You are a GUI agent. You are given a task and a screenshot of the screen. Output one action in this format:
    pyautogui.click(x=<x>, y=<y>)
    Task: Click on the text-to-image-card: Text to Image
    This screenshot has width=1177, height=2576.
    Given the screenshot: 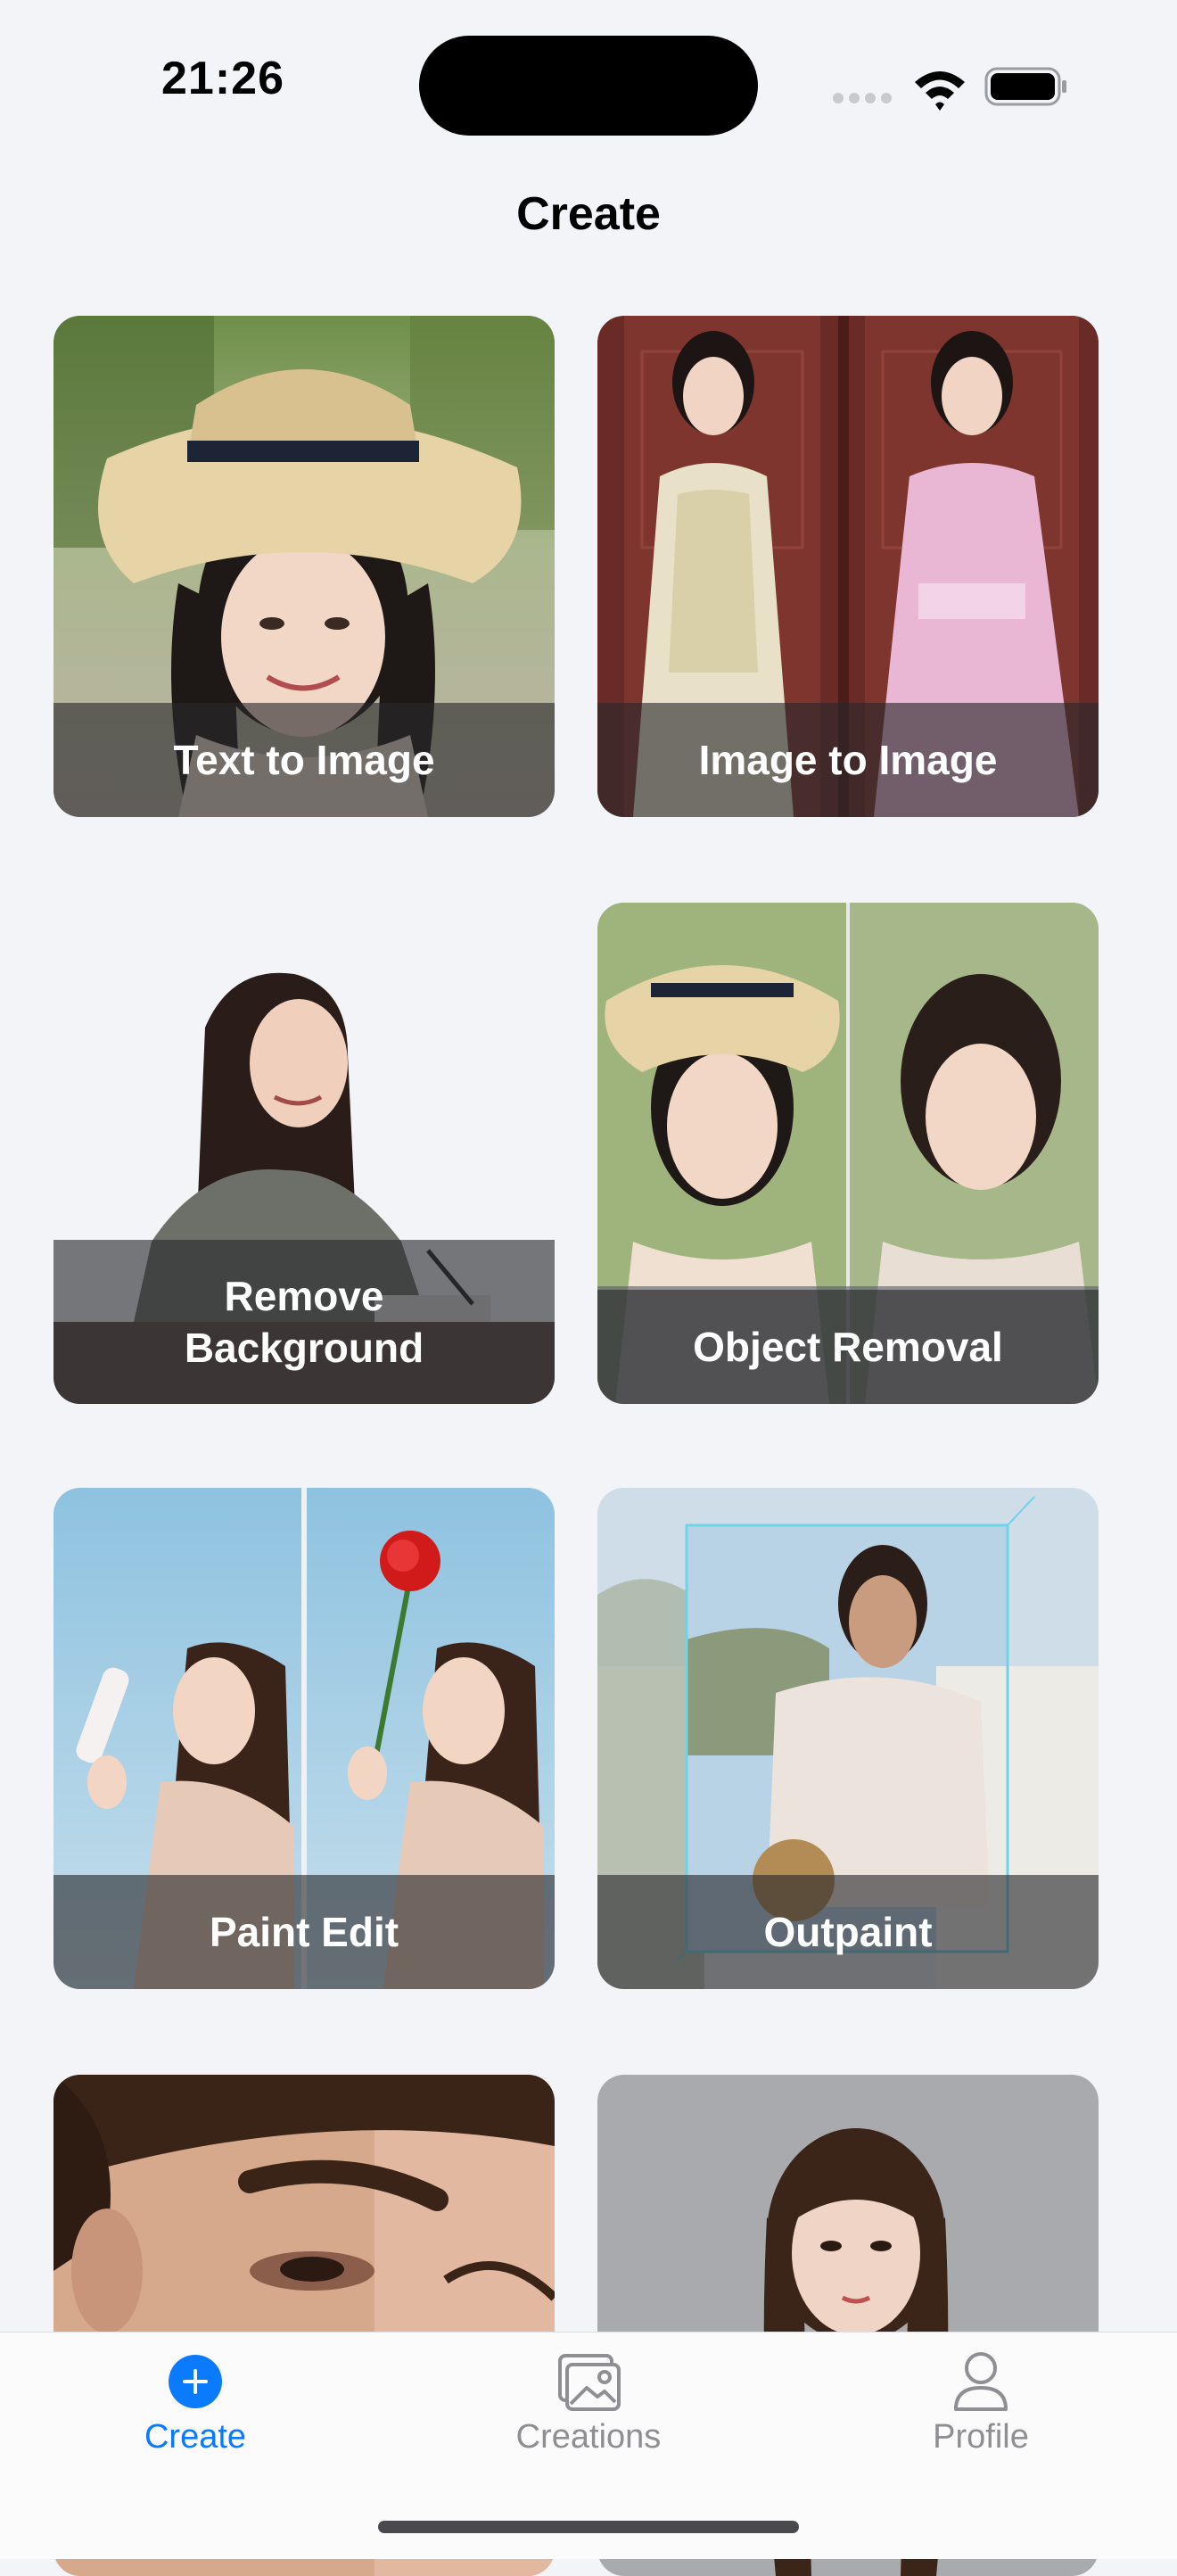 What is the action you would take?
    pyautogui.click(x=304, y=566)
    